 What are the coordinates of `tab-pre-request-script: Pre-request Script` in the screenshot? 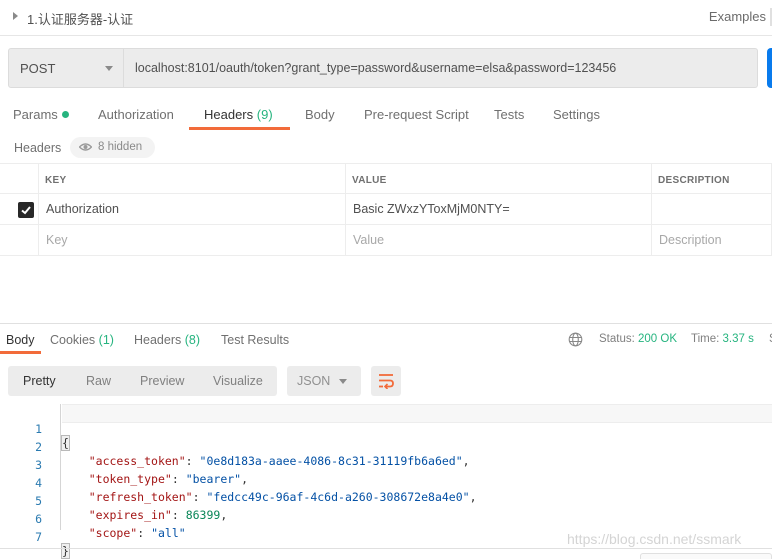 It's located at (416, 114).